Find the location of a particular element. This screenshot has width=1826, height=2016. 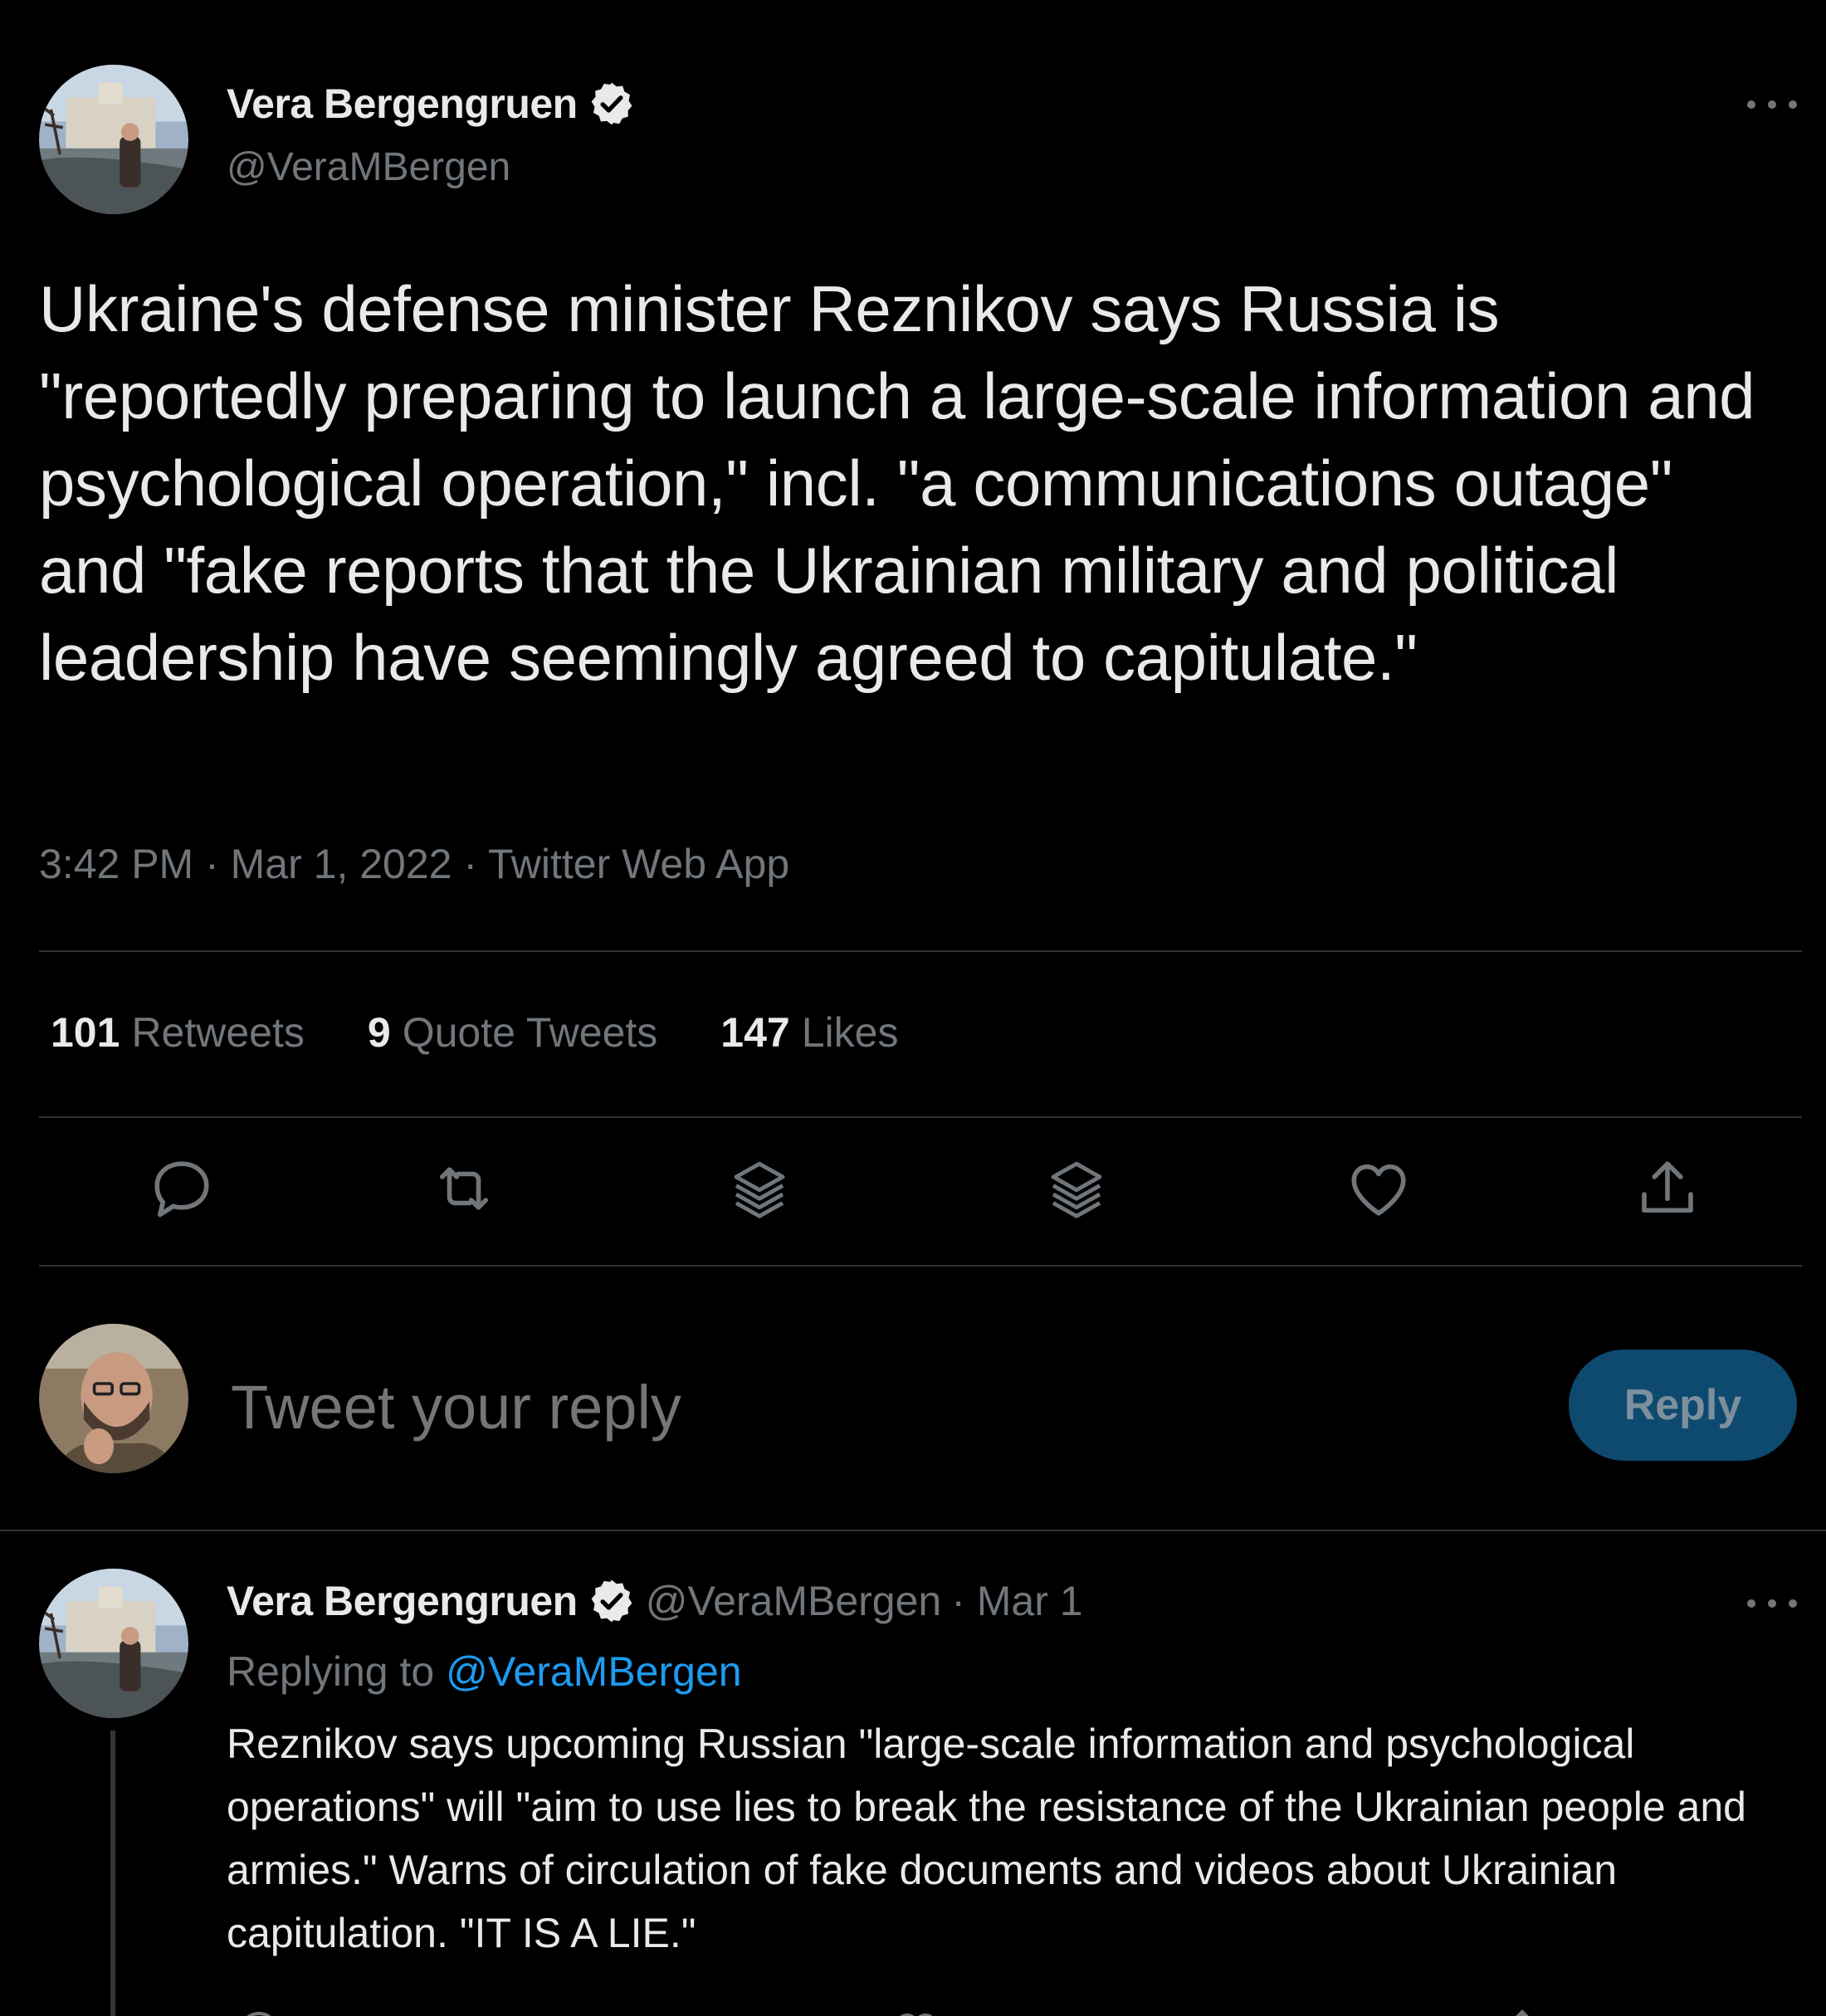

retweets-label: Retweets is located at coordinates (218, 1032).